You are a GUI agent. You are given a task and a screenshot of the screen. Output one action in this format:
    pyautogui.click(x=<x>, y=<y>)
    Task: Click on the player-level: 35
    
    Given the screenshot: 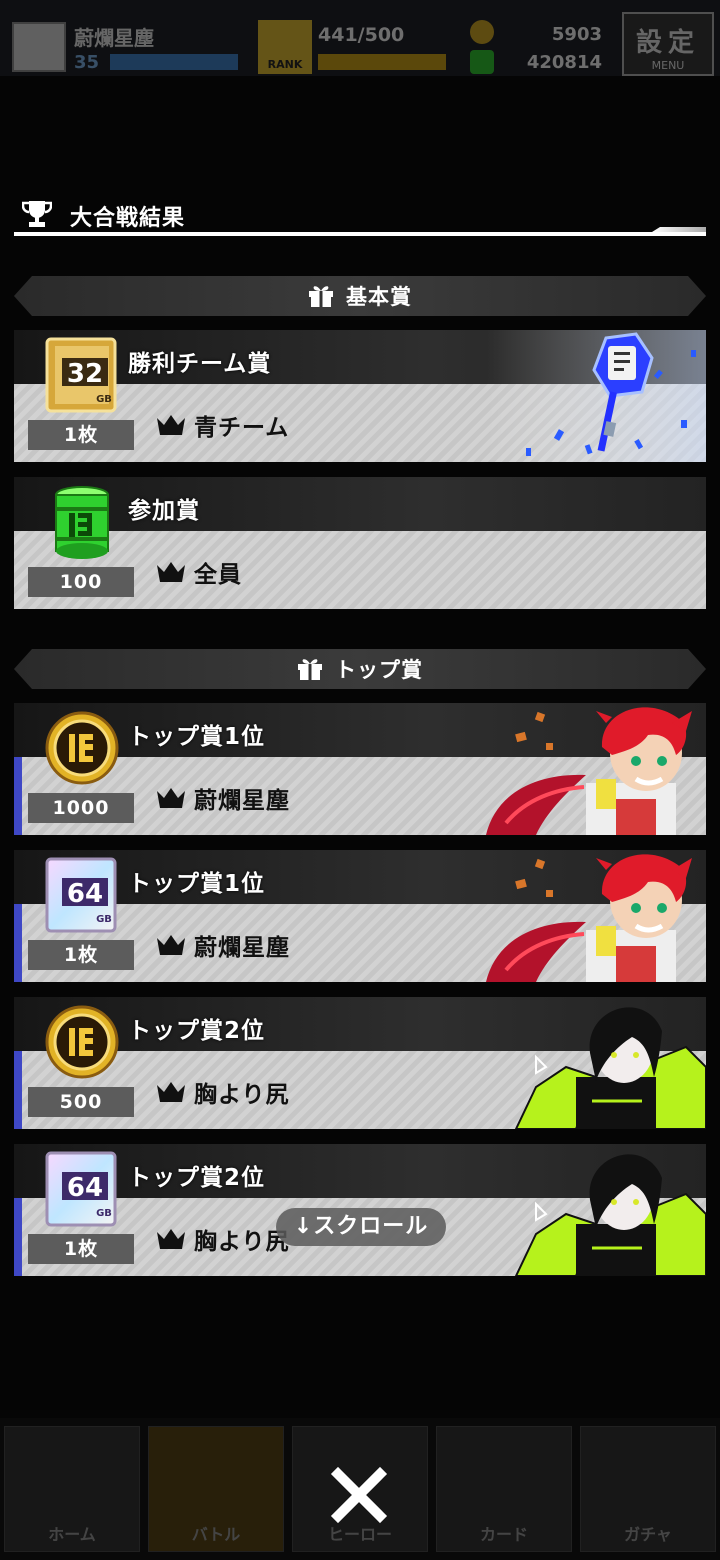 What is the action you would take?
    pyautogui.click(x=87, y=62)
    